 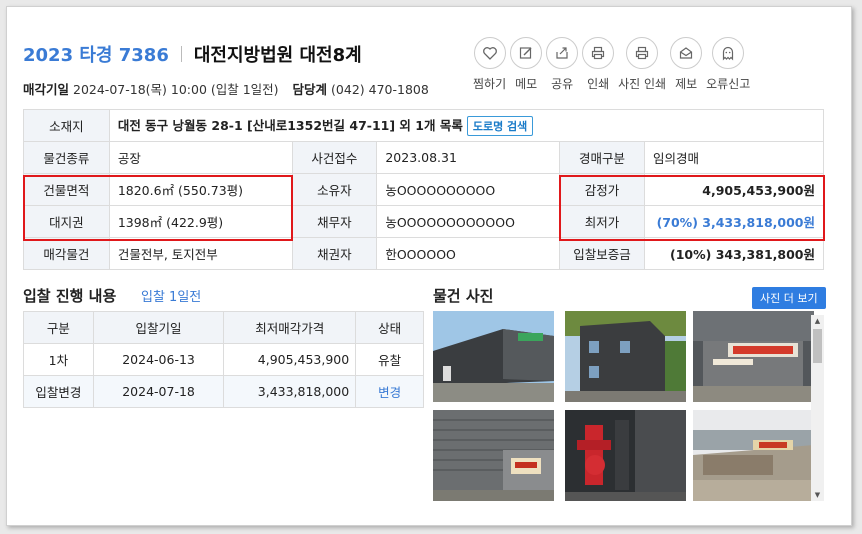 What do you see at coordinates (463, 296) in the screenshot?
I see `photos-title: 물건 사진` at bounding box center [463, 296].